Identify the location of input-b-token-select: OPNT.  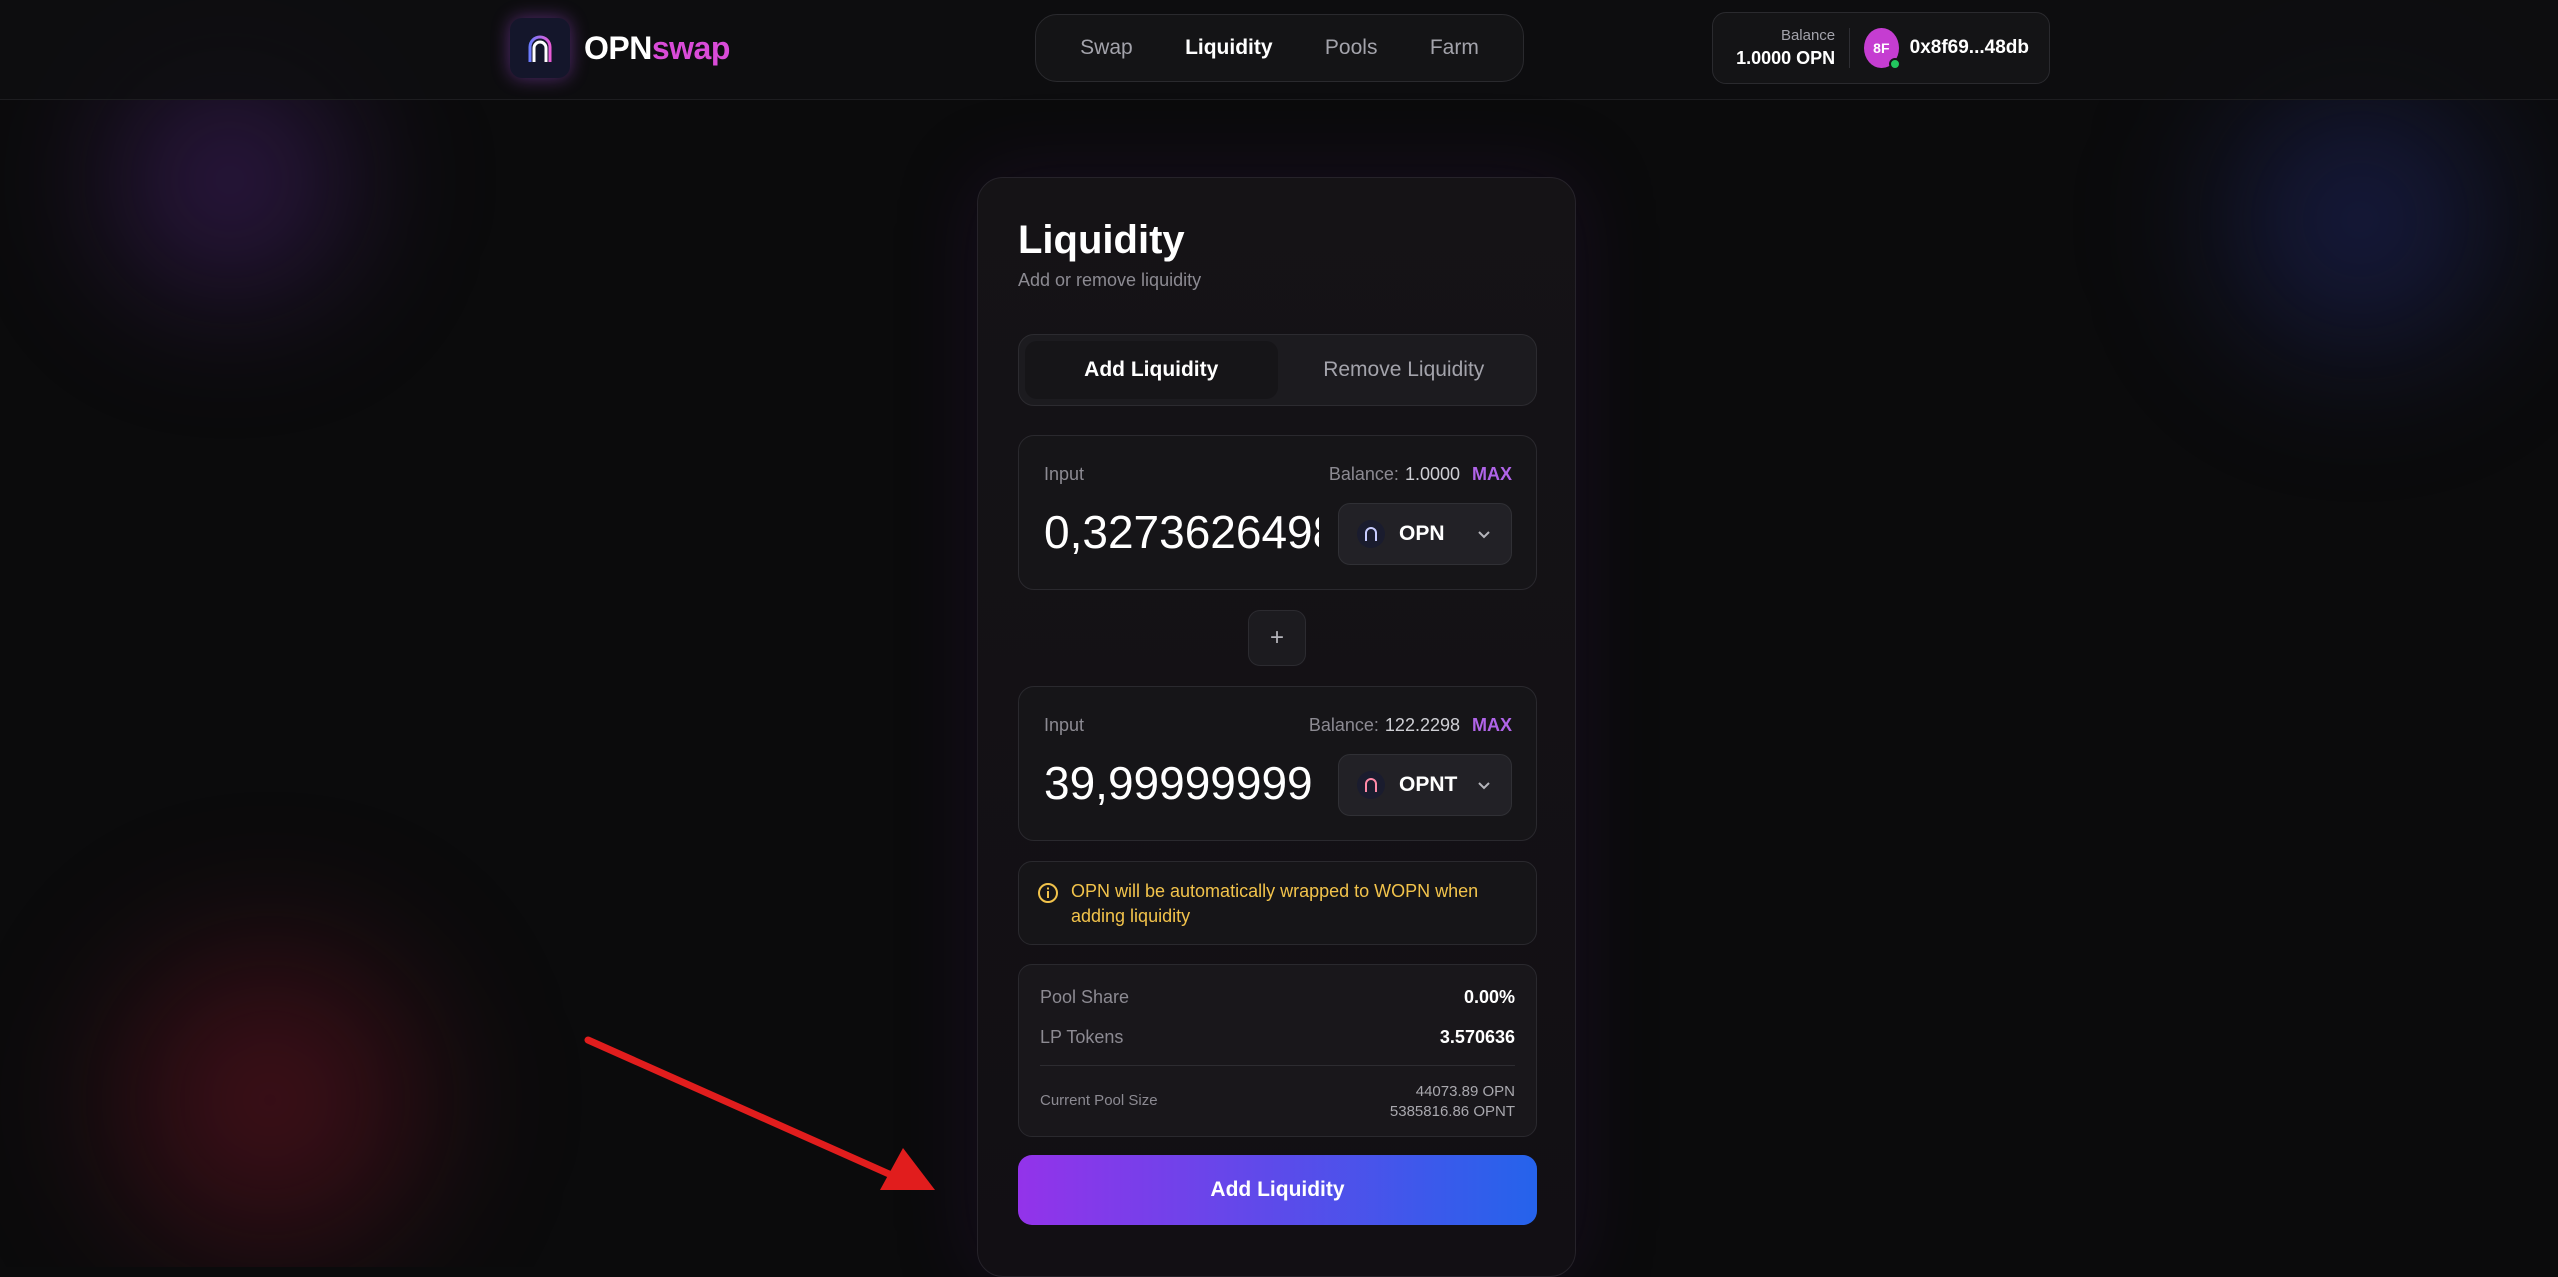
(1425, 785).